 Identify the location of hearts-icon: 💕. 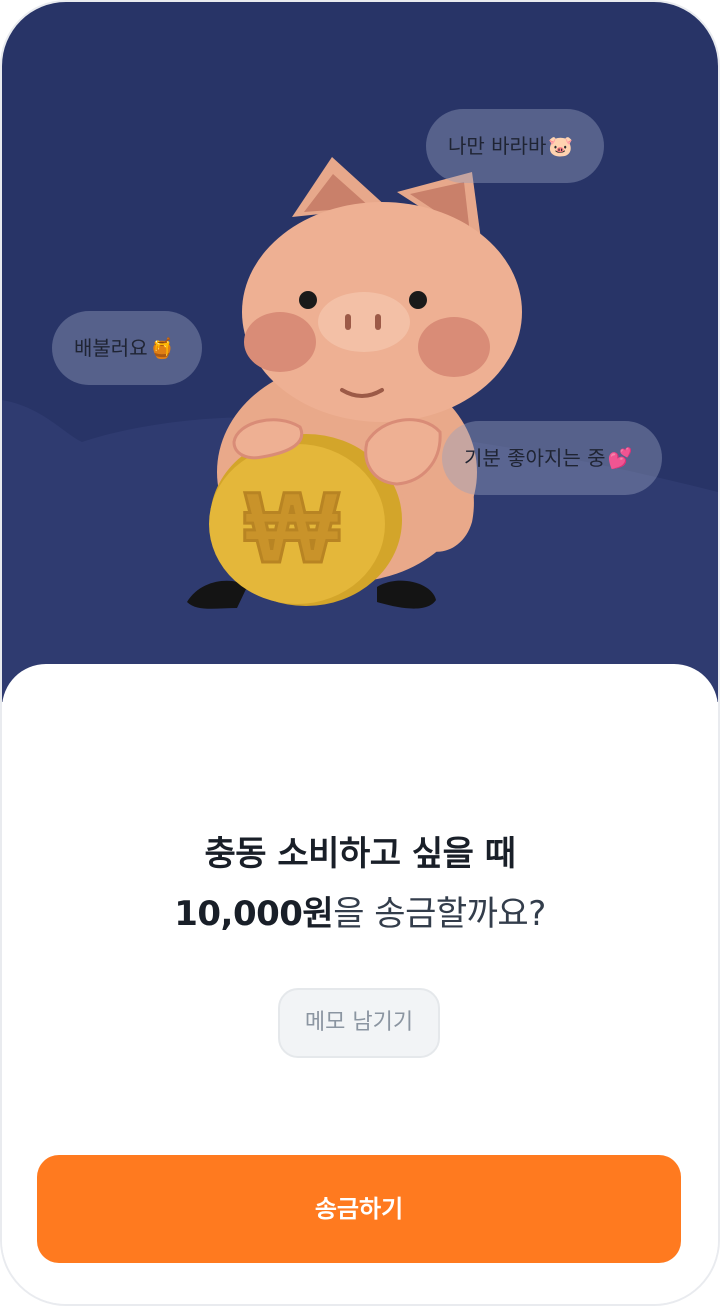
(620, 458).